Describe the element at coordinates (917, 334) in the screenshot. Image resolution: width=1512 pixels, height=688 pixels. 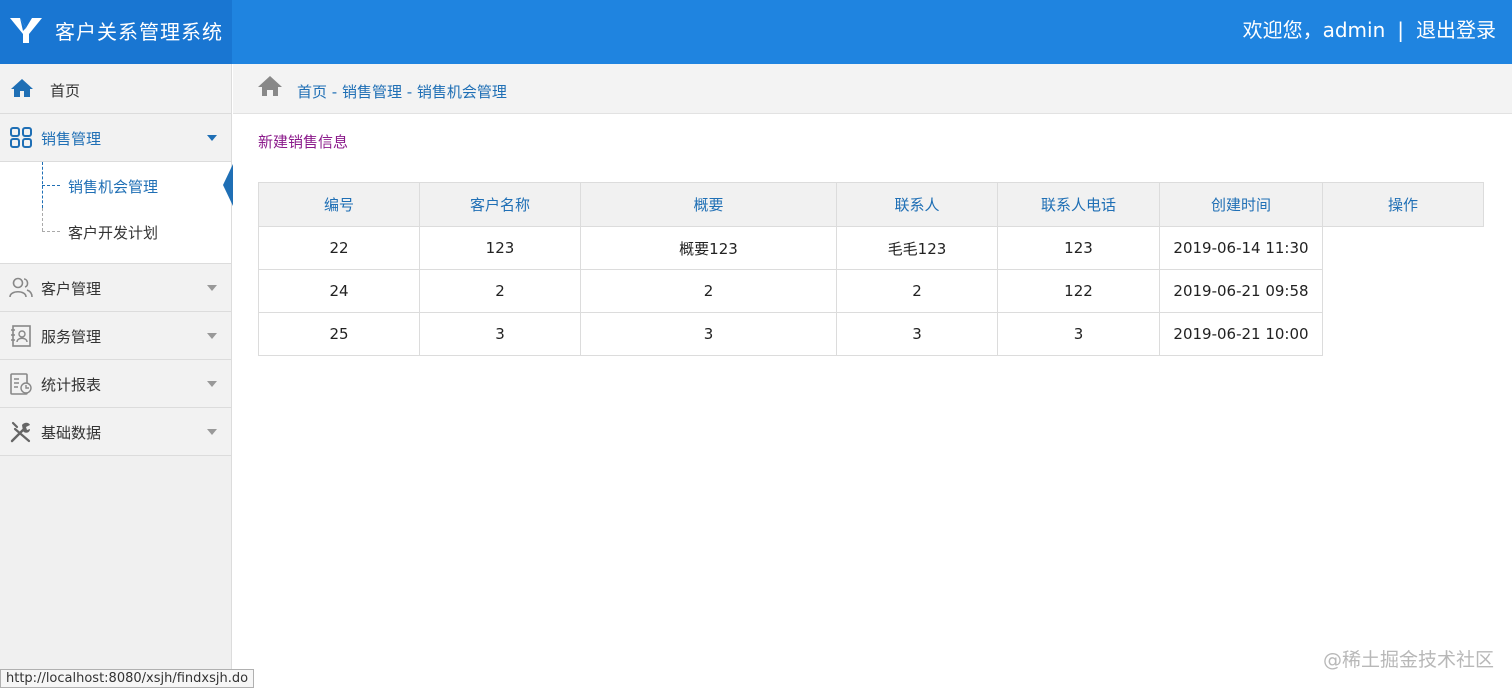
I see `cell-contact: 3` at that location.